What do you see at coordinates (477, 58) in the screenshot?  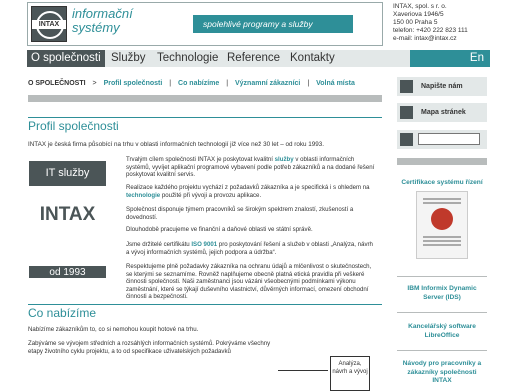 I see `language-switch: En` at bounding box center [477, 58].